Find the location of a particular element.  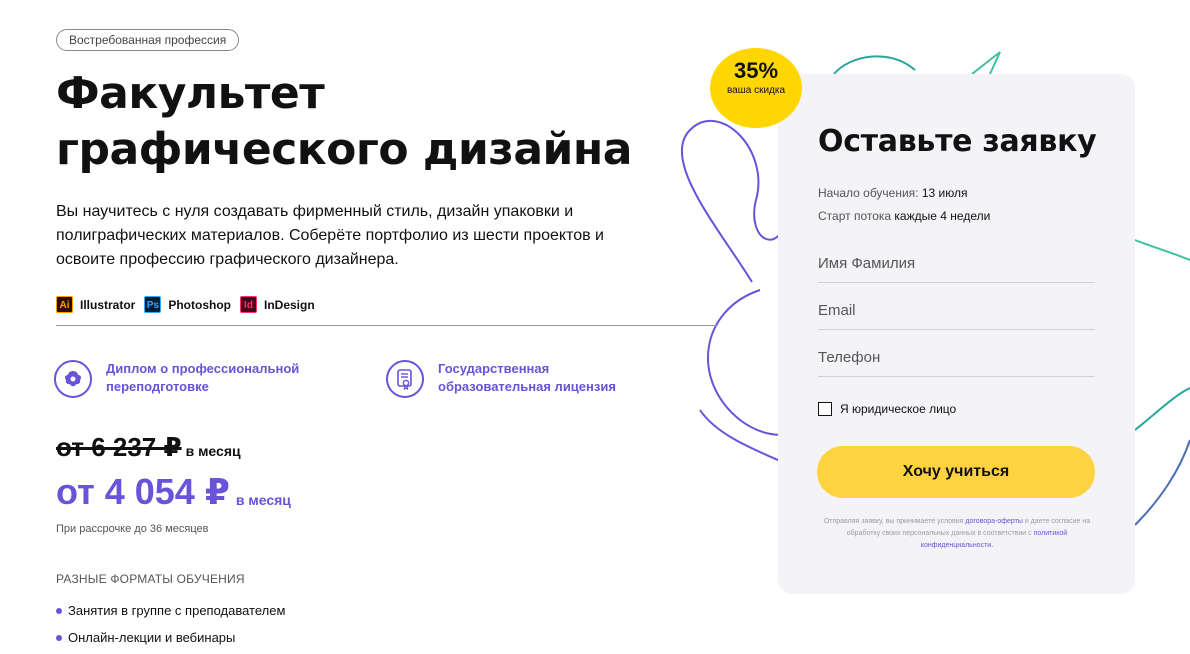

tool-photoshop: Ps Photoshop is located at coordinates (187, 304).